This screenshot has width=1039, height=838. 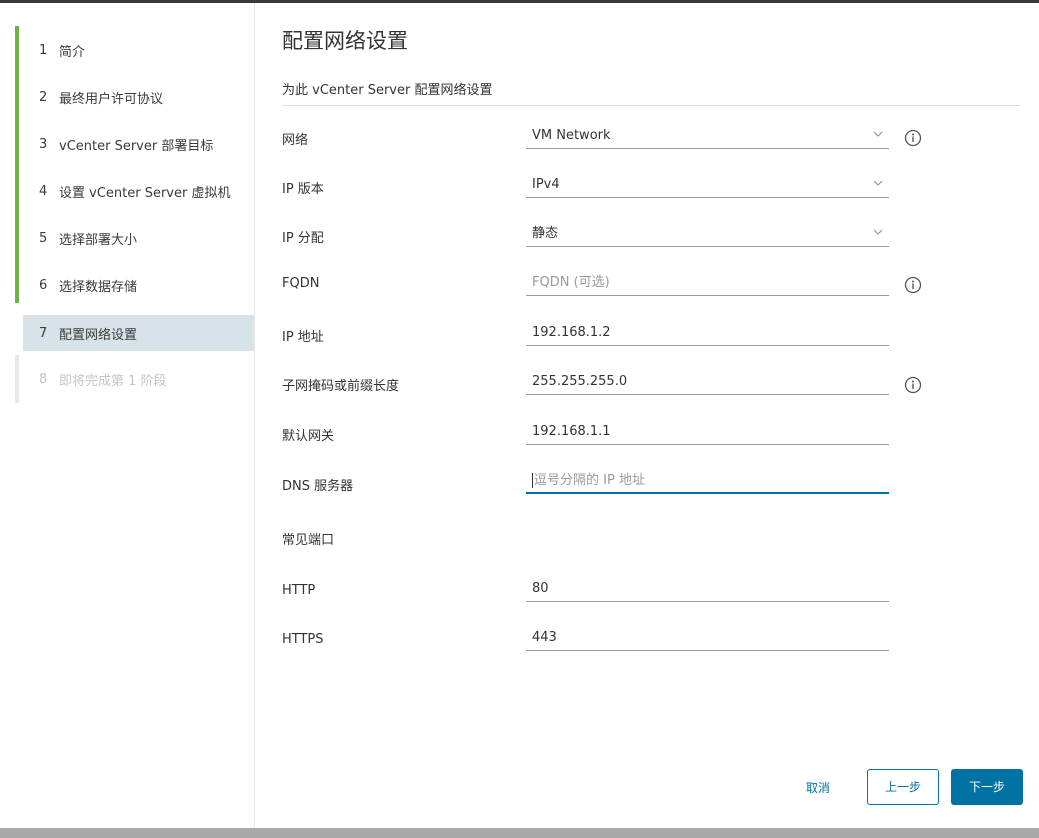 I want to click on step-vm-setup: 4 设置 vCenter Server 虚拟机, so click(x=135, y=191).